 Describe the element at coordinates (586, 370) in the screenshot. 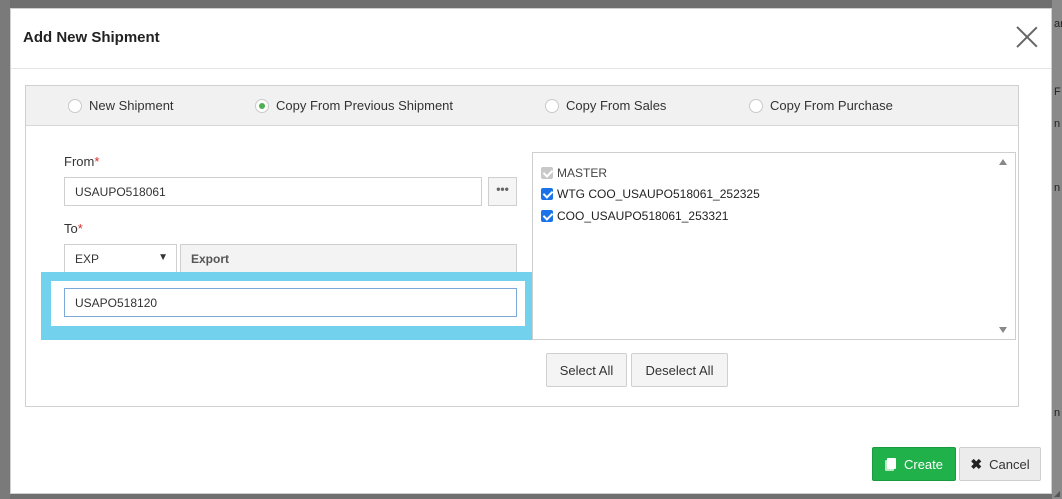

I see `select-all-button: Select All` at that location.